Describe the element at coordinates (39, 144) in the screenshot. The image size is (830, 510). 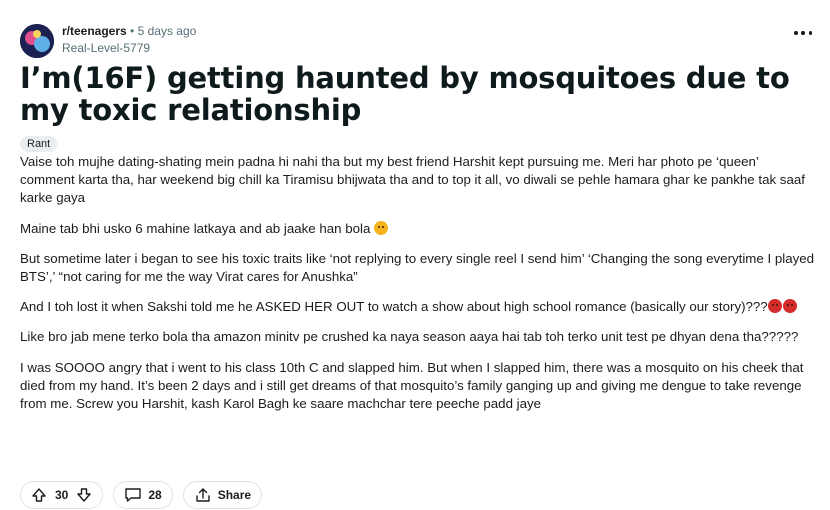
I see `post-flair: Rant` at that location.